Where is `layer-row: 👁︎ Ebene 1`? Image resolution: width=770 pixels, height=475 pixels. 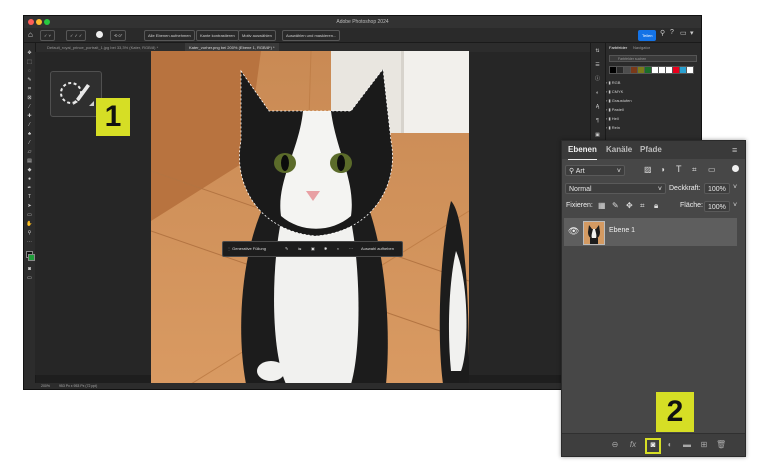 layer-row: 👁︎ Ebene 1 is located at coordinates (650, 232).